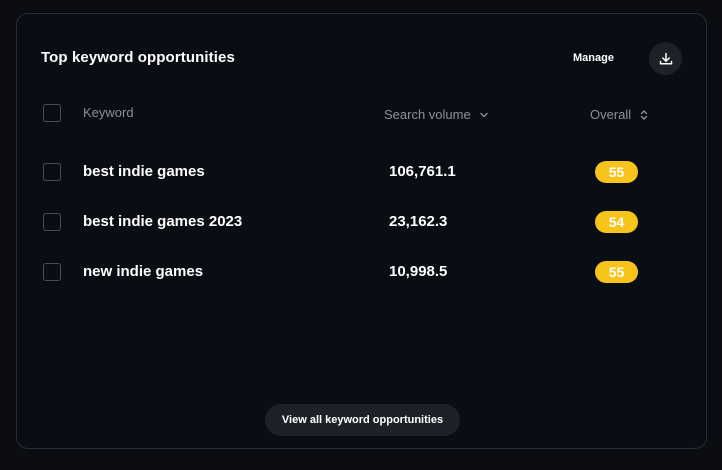 This screenshot has width=722, height=470. I want to click on column-header-search-volume: Search volume, so click(436, 115).